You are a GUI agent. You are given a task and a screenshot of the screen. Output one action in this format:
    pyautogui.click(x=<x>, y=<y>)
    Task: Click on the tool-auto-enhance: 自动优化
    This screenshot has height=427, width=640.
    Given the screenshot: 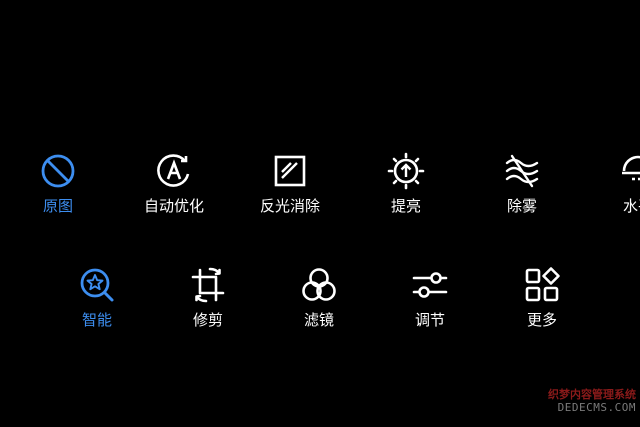 What is the action you would take?
    pyautogui.click(x=174, y=187)
    